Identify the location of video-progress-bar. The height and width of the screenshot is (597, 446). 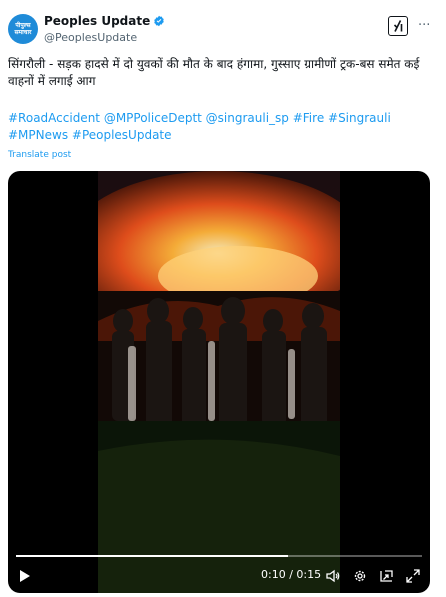
(219, 556).